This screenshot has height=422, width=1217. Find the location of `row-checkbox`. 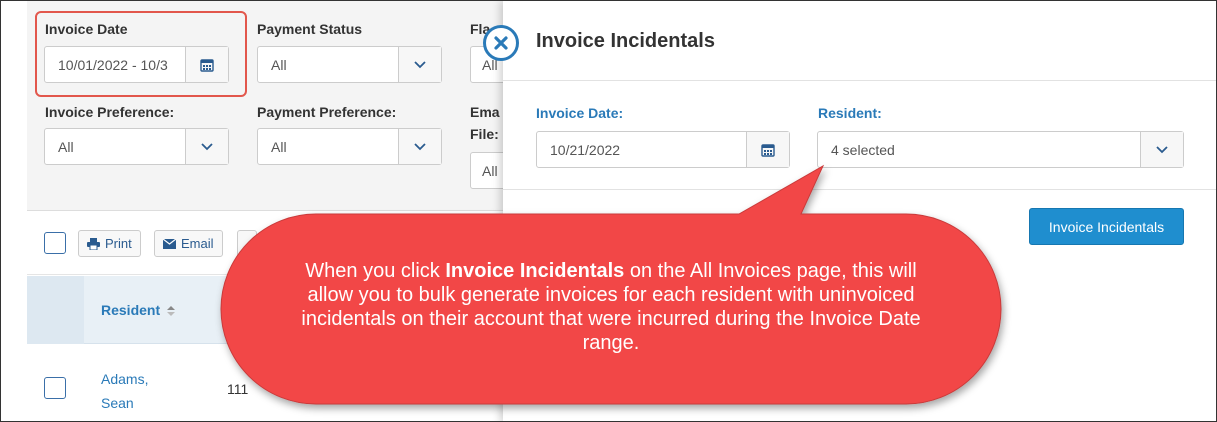

row-checkbox is located at coordinates (55, 388).